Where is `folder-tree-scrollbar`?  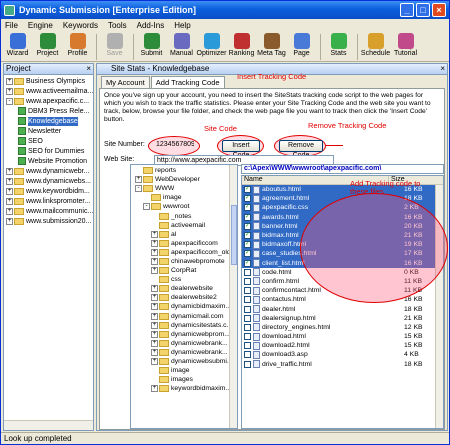 folder-tree-scrollbar is located at coordinates (233, 296).